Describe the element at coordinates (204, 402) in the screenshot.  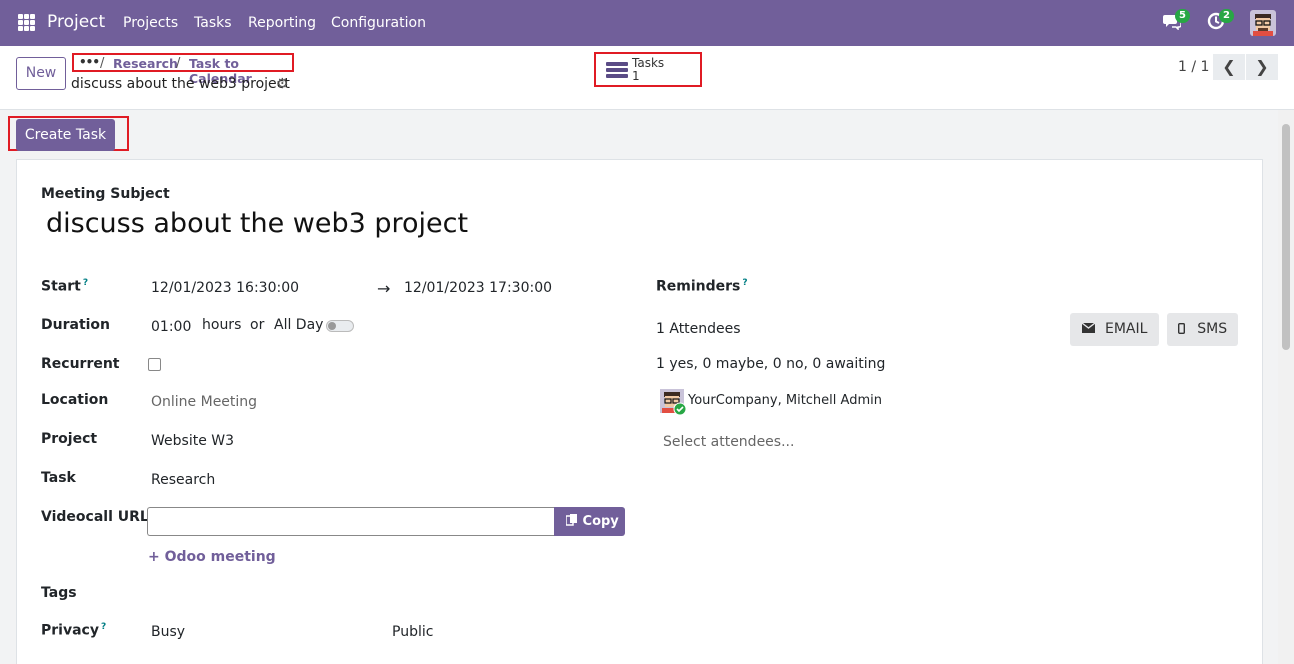
I see `location-input: Online Meeting` at that location.